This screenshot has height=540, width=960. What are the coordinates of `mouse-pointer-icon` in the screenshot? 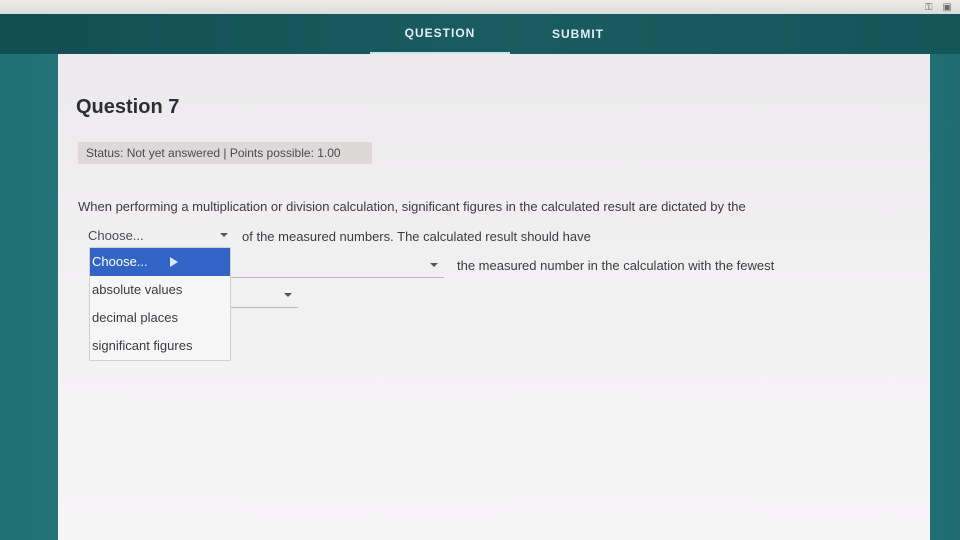 It's located at (174, 262).